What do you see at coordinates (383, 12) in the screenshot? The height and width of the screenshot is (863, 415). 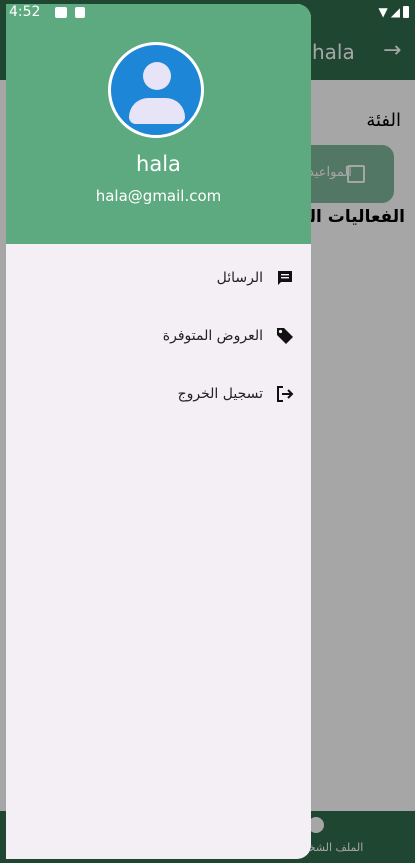 I see `wifi-icon: ▼` at bounding box center [383, 12].